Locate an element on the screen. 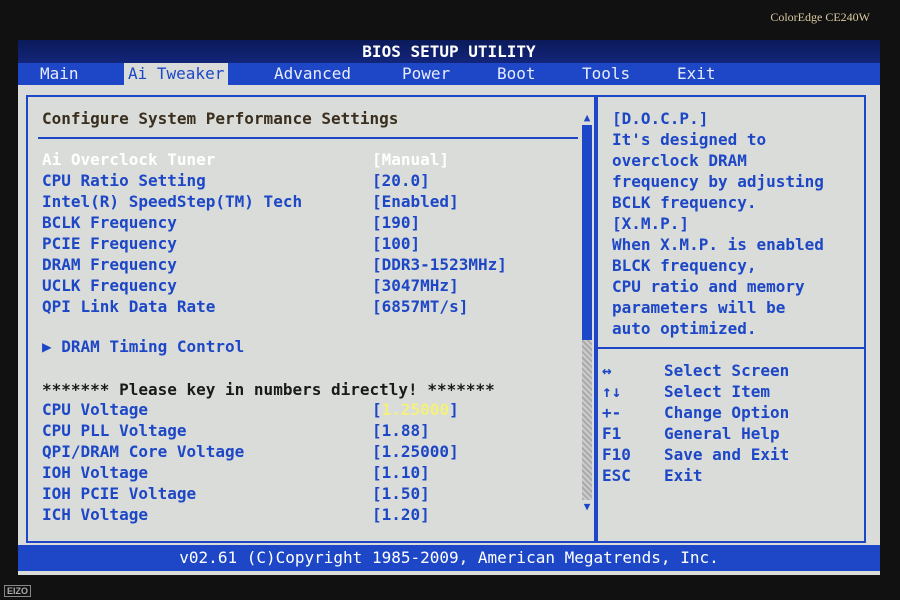 This screenshot has width=900, height=600. scroll-thumb is located at coordinates (587, 232).